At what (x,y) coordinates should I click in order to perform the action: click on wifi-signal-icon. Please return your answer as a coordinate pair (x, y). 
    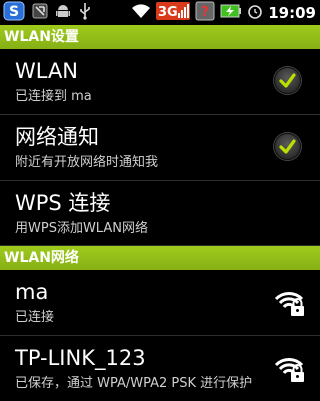
    Looking at the image, I should click on (141, 13).